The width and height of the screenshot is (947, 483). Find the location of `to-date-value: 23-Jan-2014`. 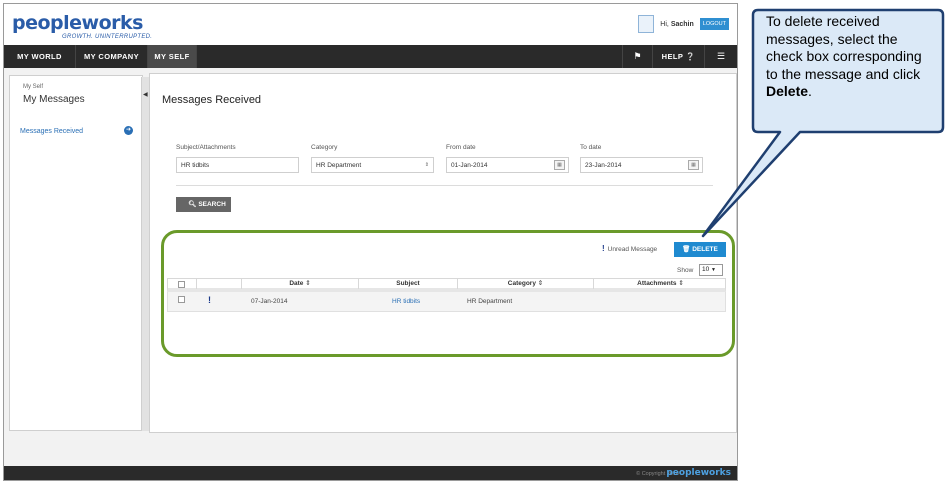

to-date-value: 23-Jan-2014 is located at coordinates (603, 165).